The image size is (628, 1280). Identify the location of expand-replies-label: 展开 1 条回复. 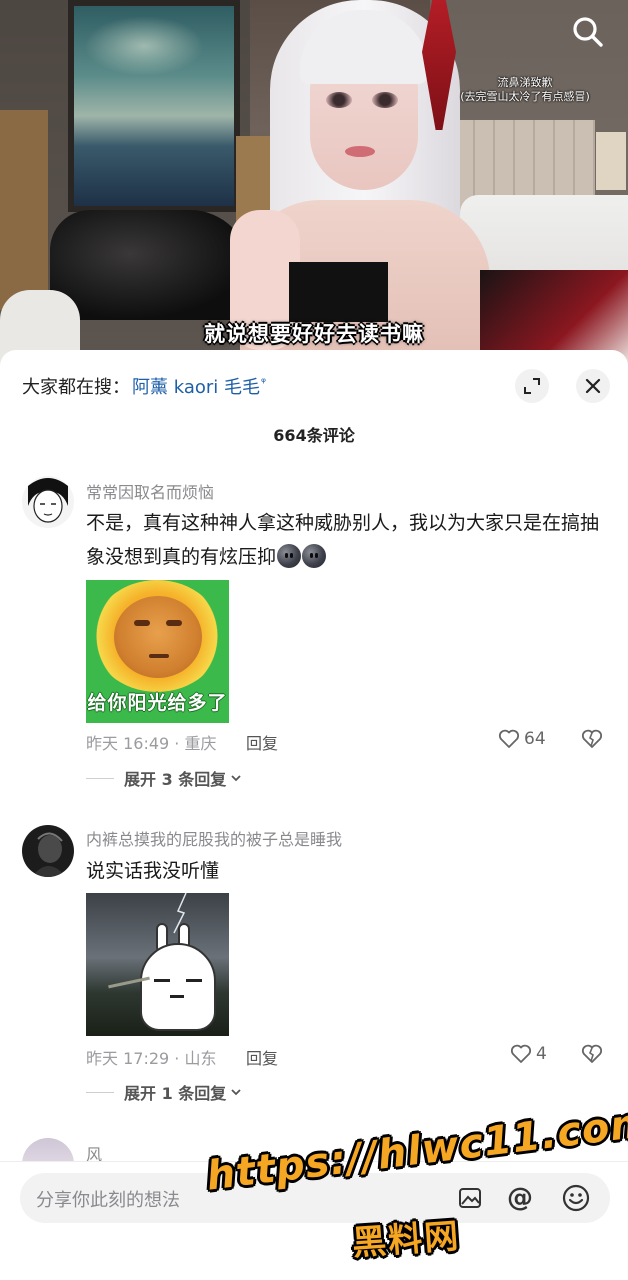
(175, 1093).